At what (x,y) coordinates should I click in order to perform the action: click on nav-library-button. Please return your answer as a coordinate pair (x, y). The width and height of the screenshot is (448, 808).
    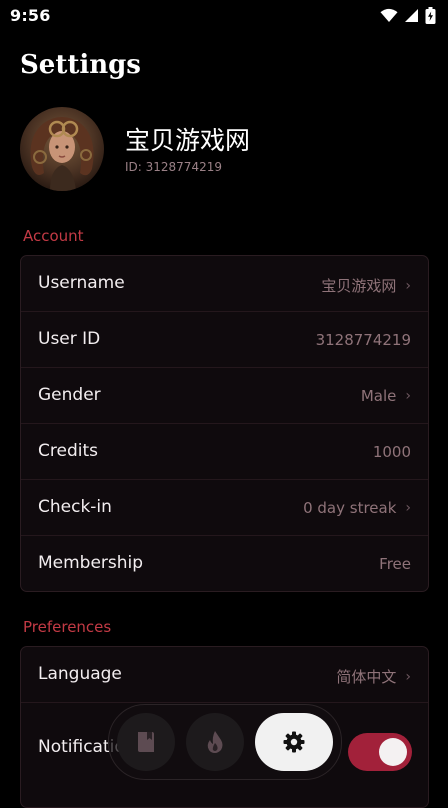
    Looking at the image, I should click on (146, 742).